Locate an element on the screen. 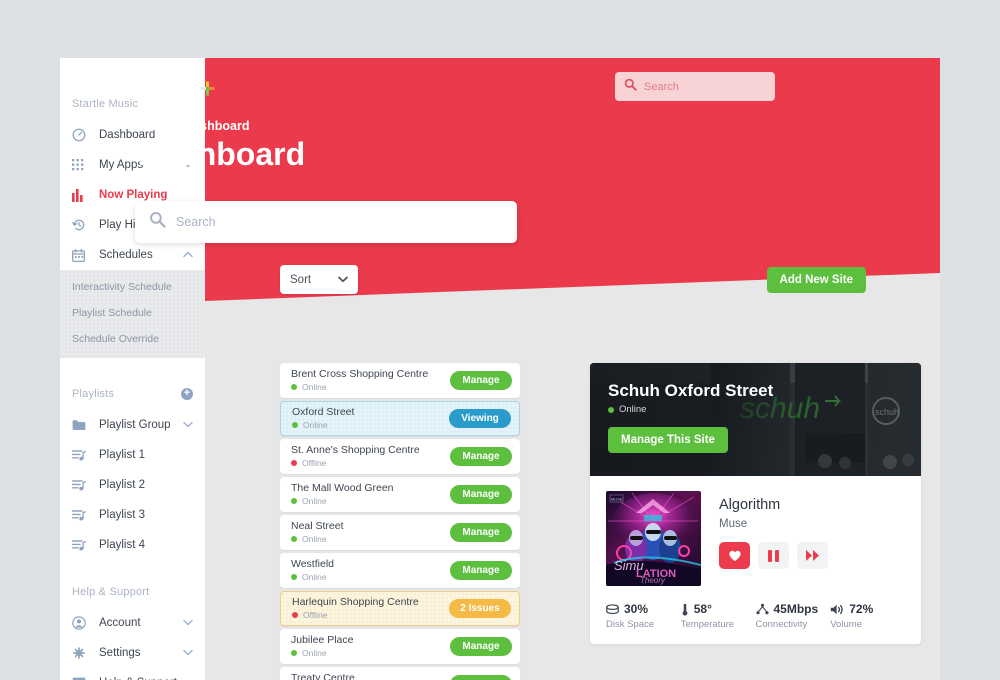 This screenshot has height=680, width=1000. sort-dropdown-label: Sort is located at coordinates (301, 279).